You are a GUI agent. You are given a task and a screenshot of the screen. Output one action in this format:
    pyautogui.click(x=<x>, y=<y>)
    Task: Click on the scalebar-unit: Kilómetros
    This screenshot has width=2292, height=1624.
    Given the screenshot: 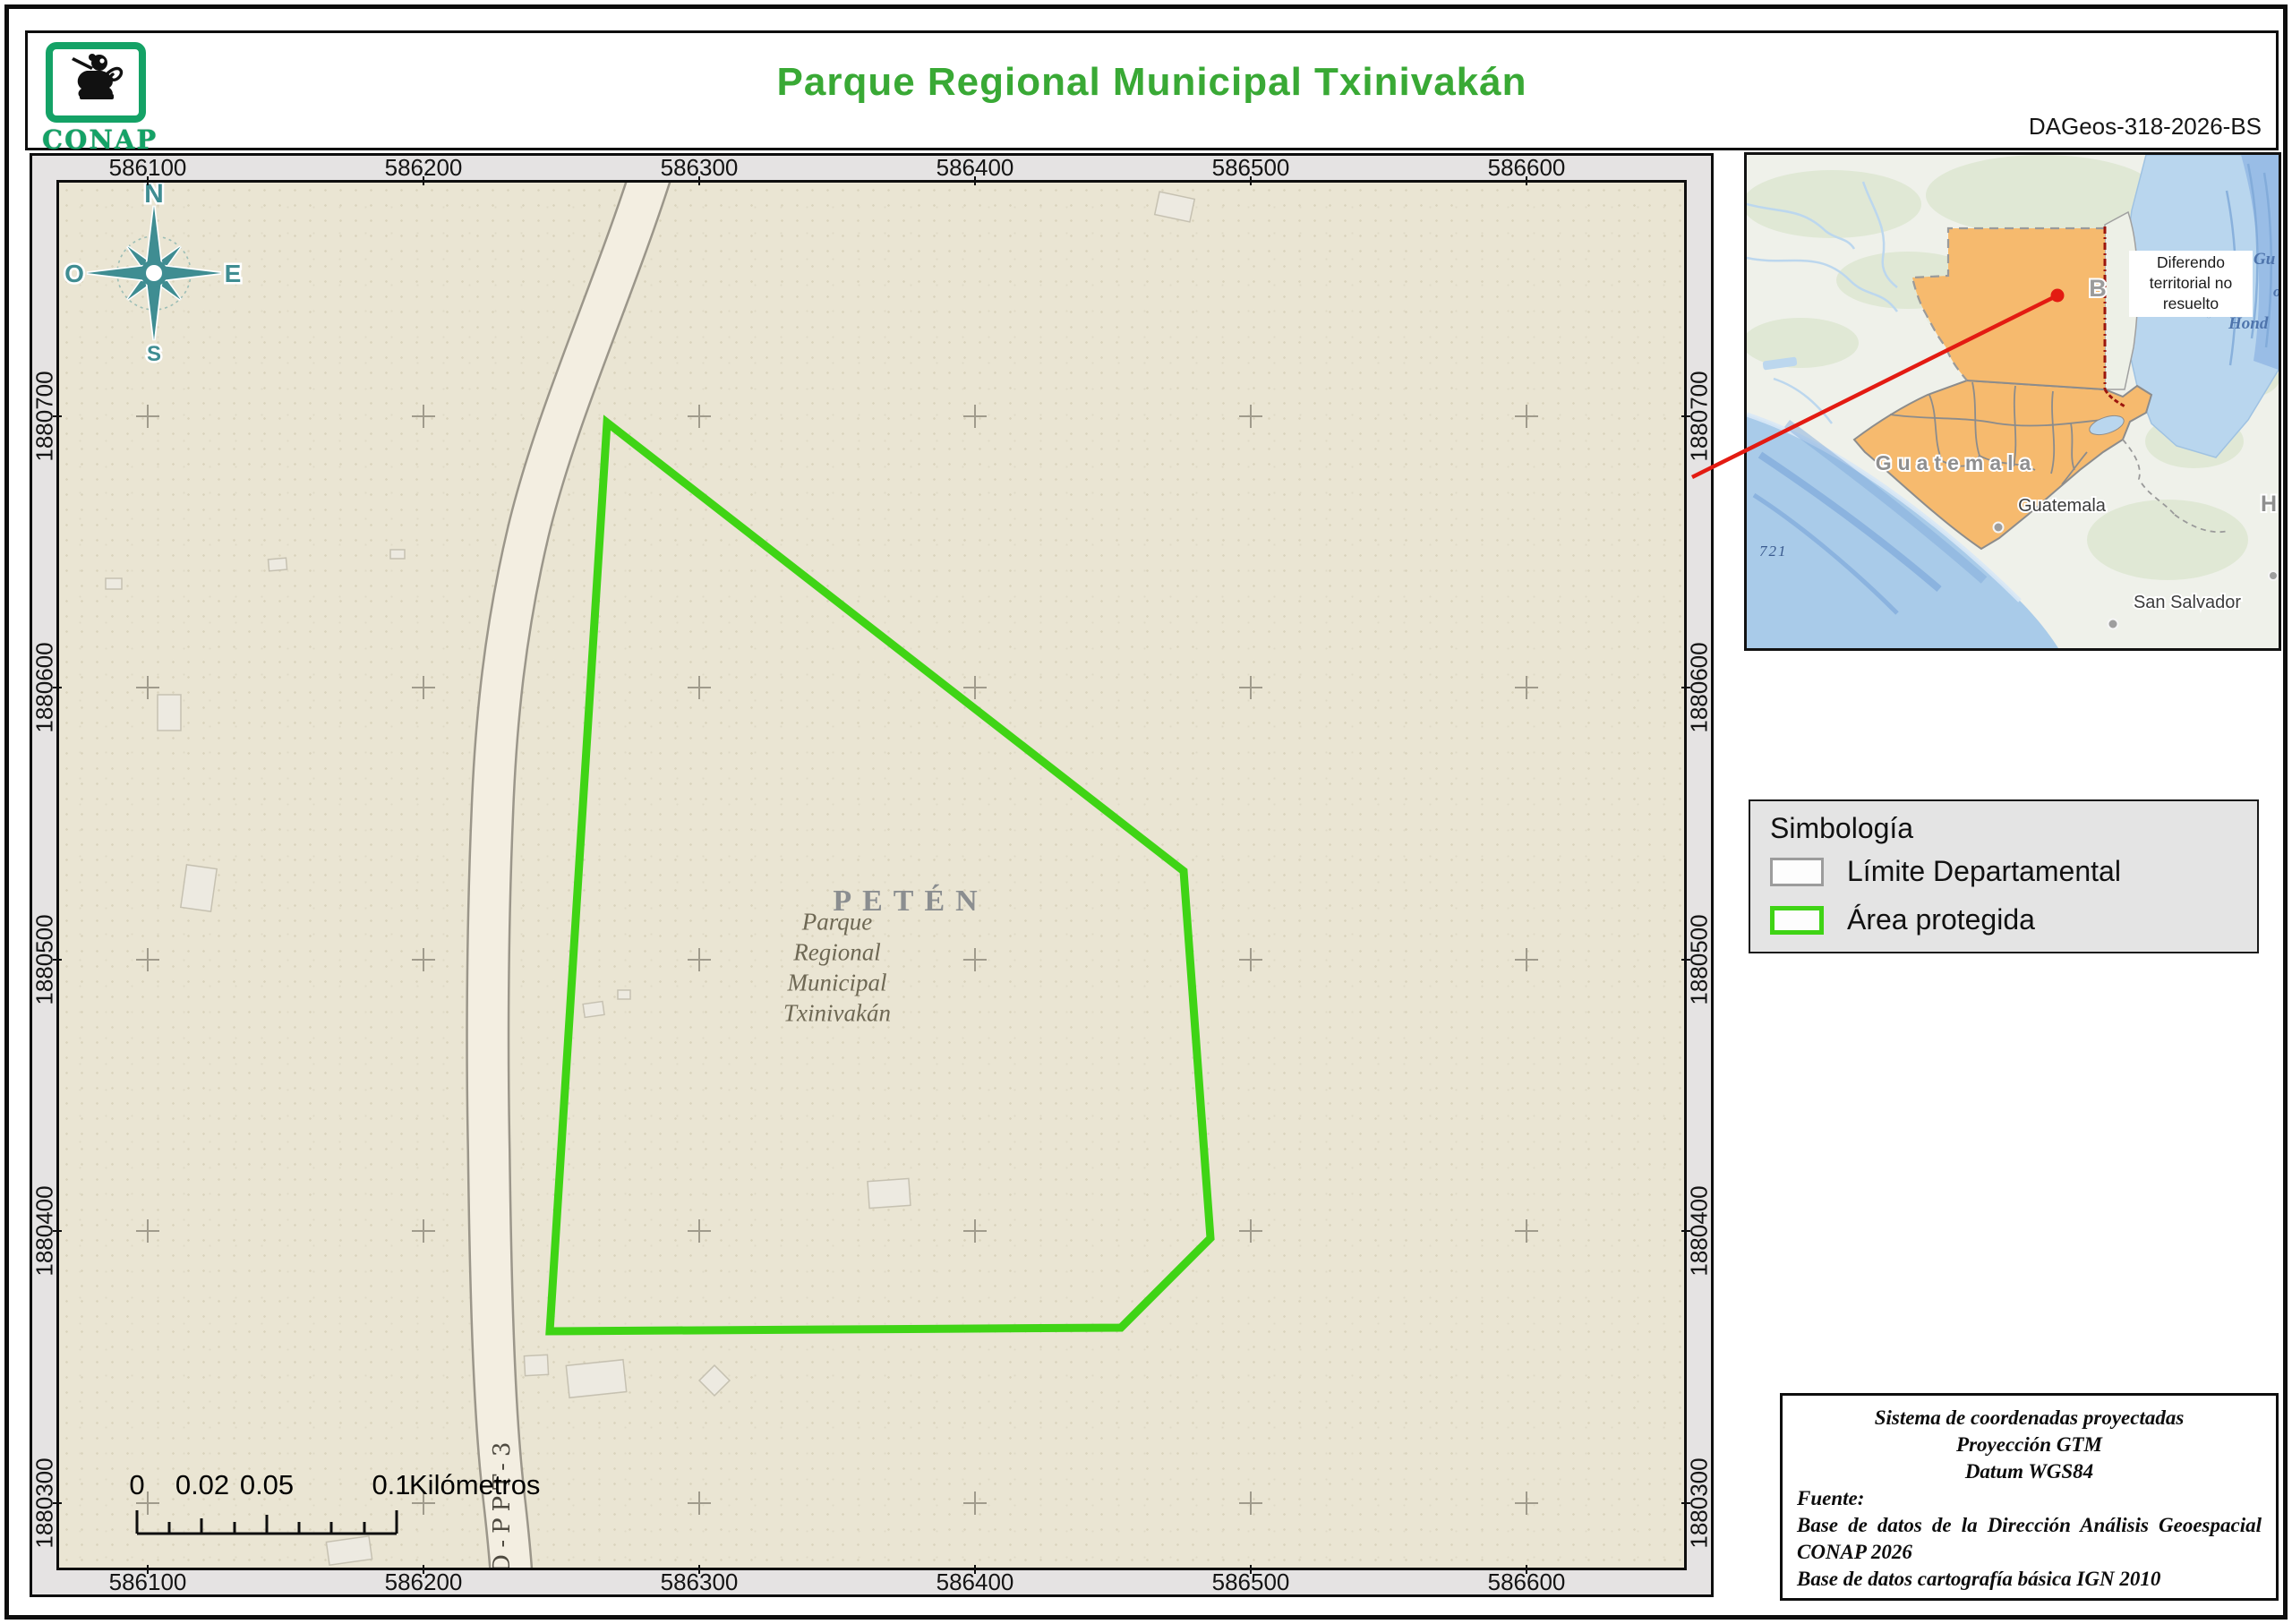 What is the action you would take?
    pyautogui.click(x=475, y=1484)
    